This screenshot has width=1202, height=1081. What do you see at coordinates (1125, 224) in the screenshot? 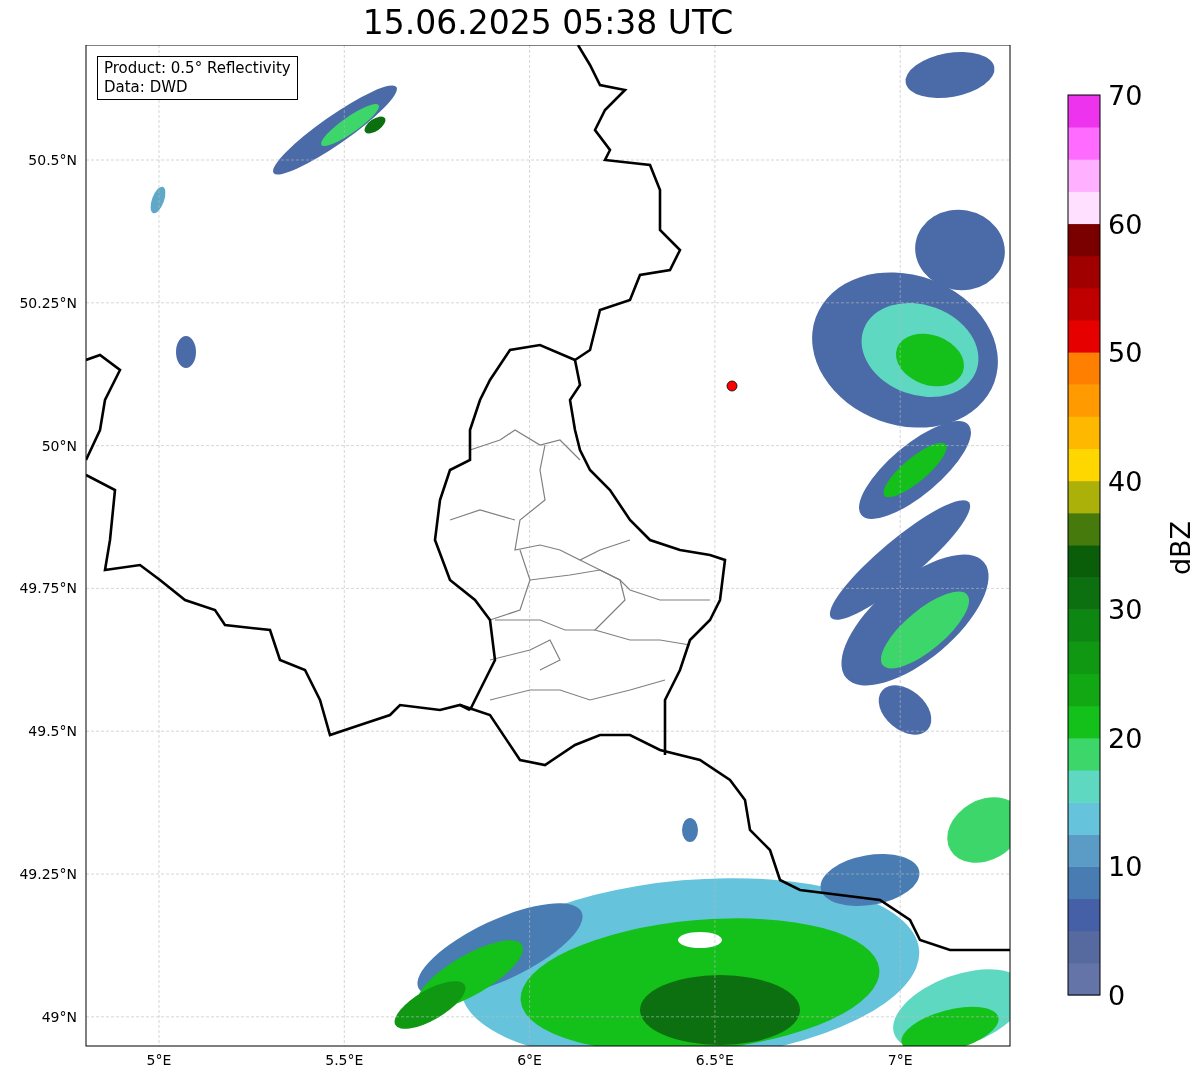
I see `colorbar-tick-label: 60` at bounding box center [1125, 224].